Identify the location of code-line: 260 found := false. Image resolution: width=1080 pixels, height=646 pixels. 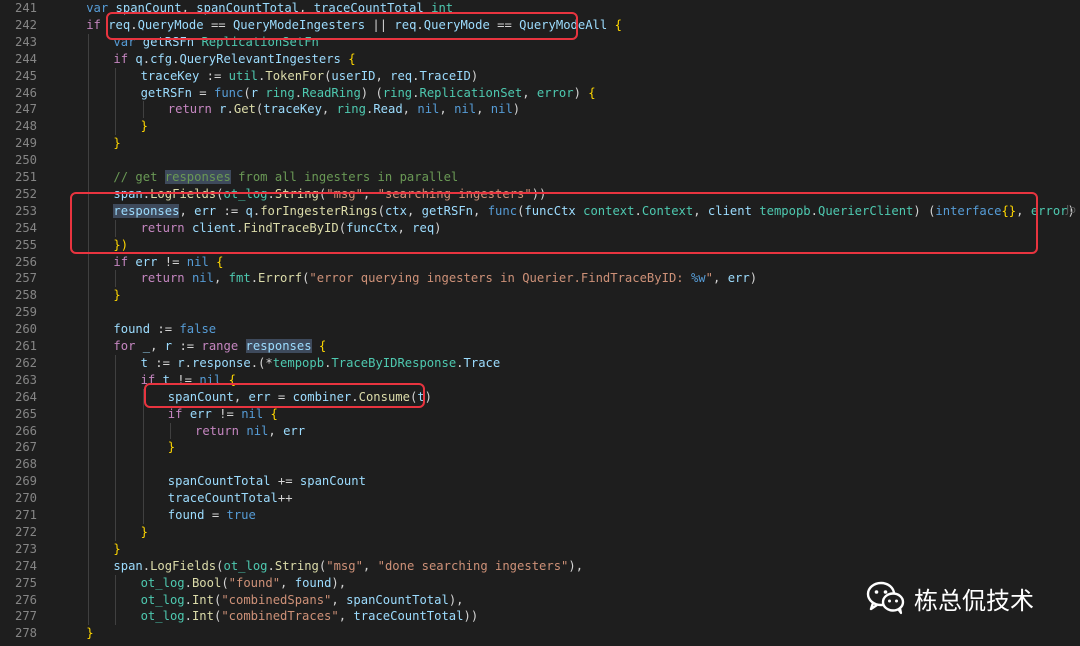
(540, 329).